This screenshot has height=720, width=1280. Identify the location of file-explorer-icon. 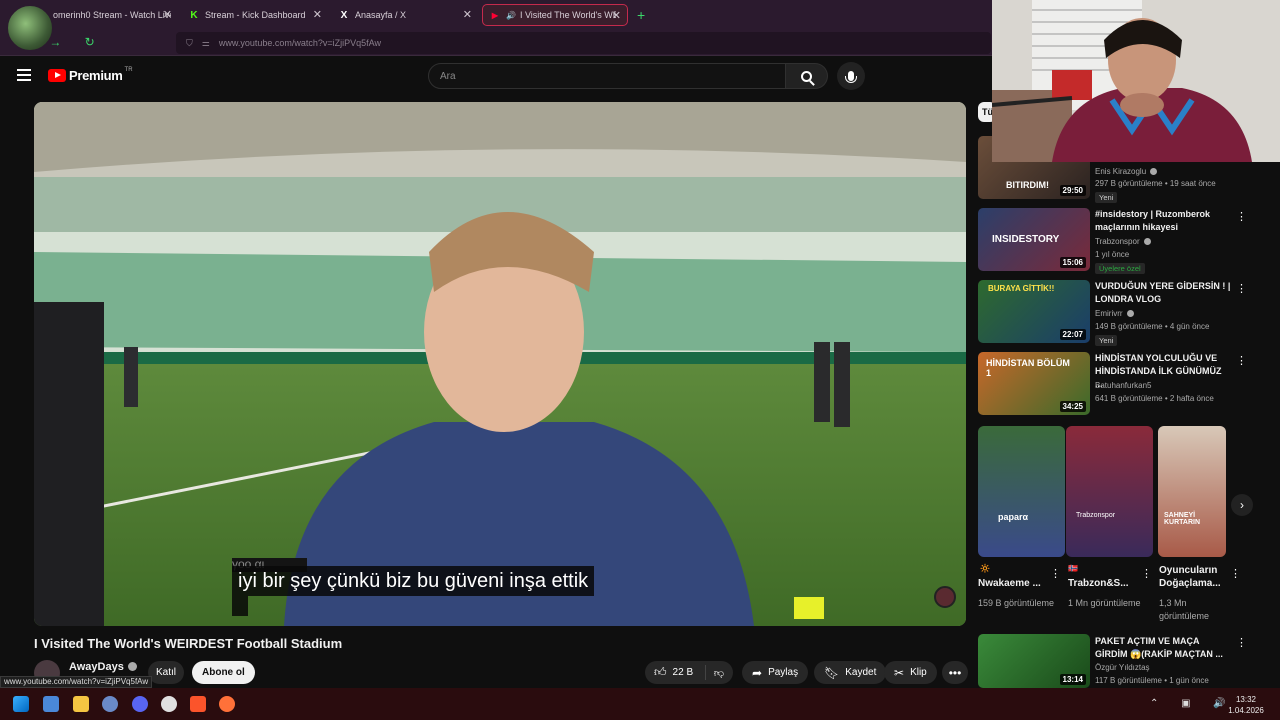
(81, 704).